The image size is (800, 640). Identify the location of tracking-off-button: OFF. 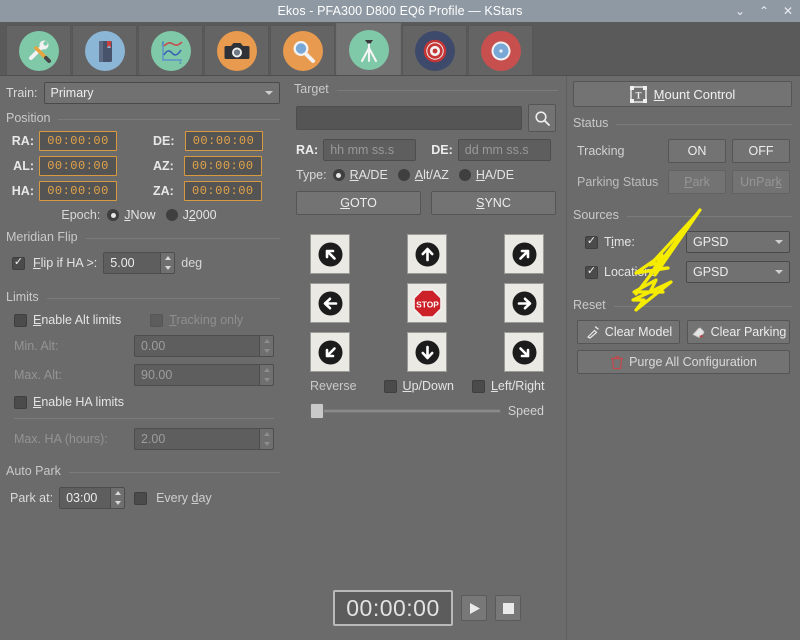
(761, 151).